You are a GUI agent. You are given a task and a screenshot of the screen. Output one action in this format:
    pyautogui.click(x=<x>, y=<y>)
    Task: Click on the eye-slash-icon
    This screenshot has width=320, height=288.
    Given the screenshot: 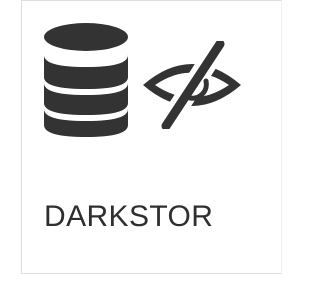 What is the action you would take?
    pyautogui.click(x=192, y=85)
    